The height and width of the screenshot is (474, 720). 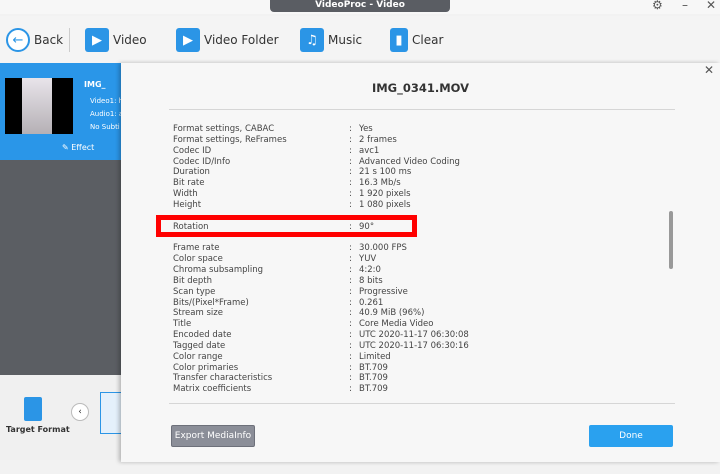 What do you see at coordinates (373, 281) in the screenshot?
I see `info-row: Bit depth:8 bits` at bounding box center [373, 281].